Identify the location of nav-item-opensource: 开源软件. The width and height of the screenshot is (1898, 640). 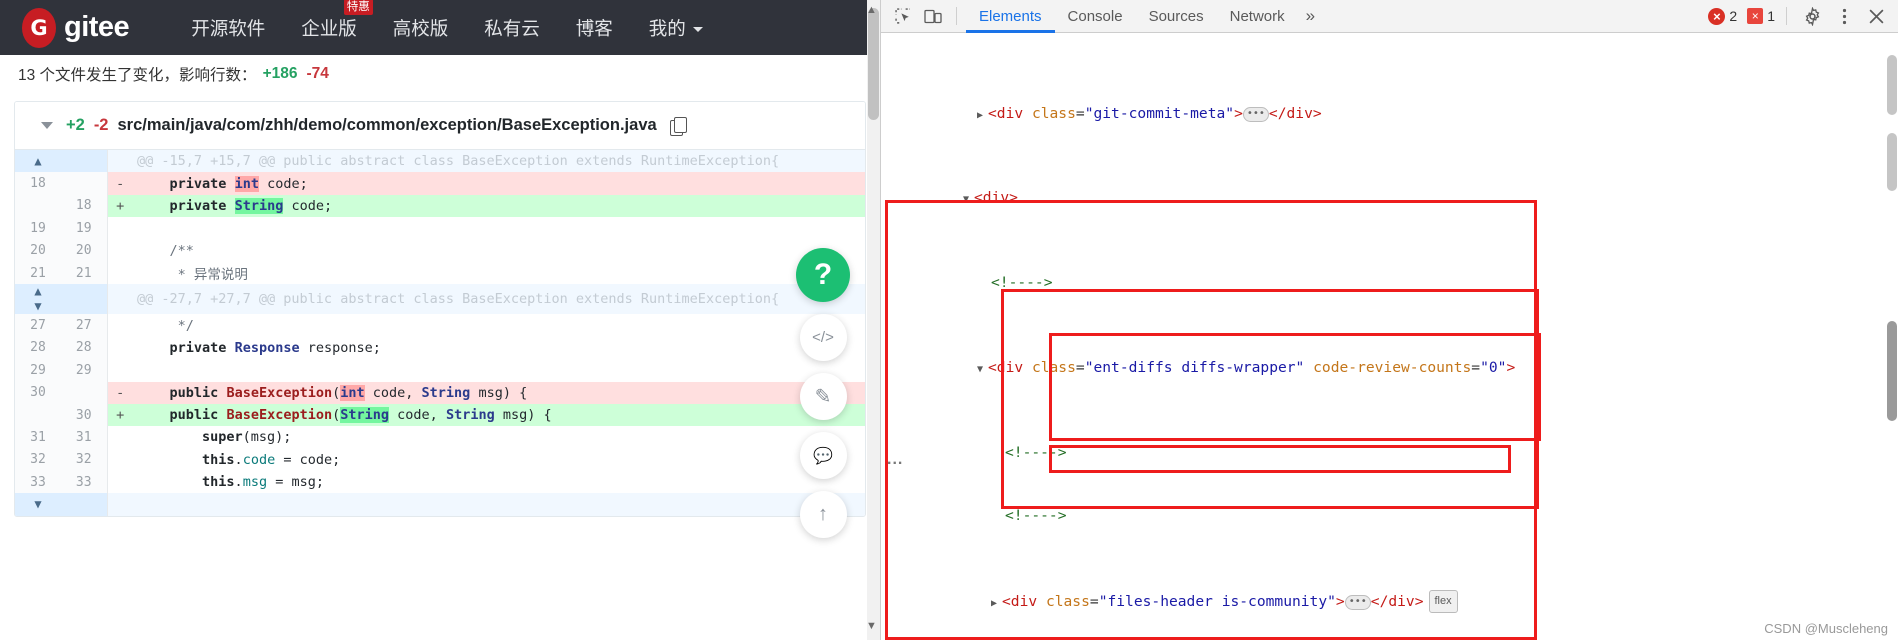
(228, 28).